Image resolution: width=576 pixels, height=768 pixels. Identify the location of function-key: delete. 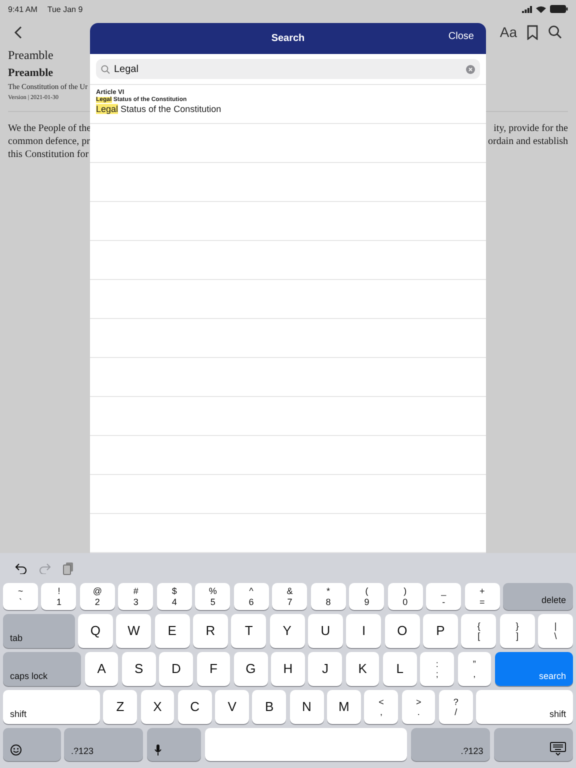
(538, 596).